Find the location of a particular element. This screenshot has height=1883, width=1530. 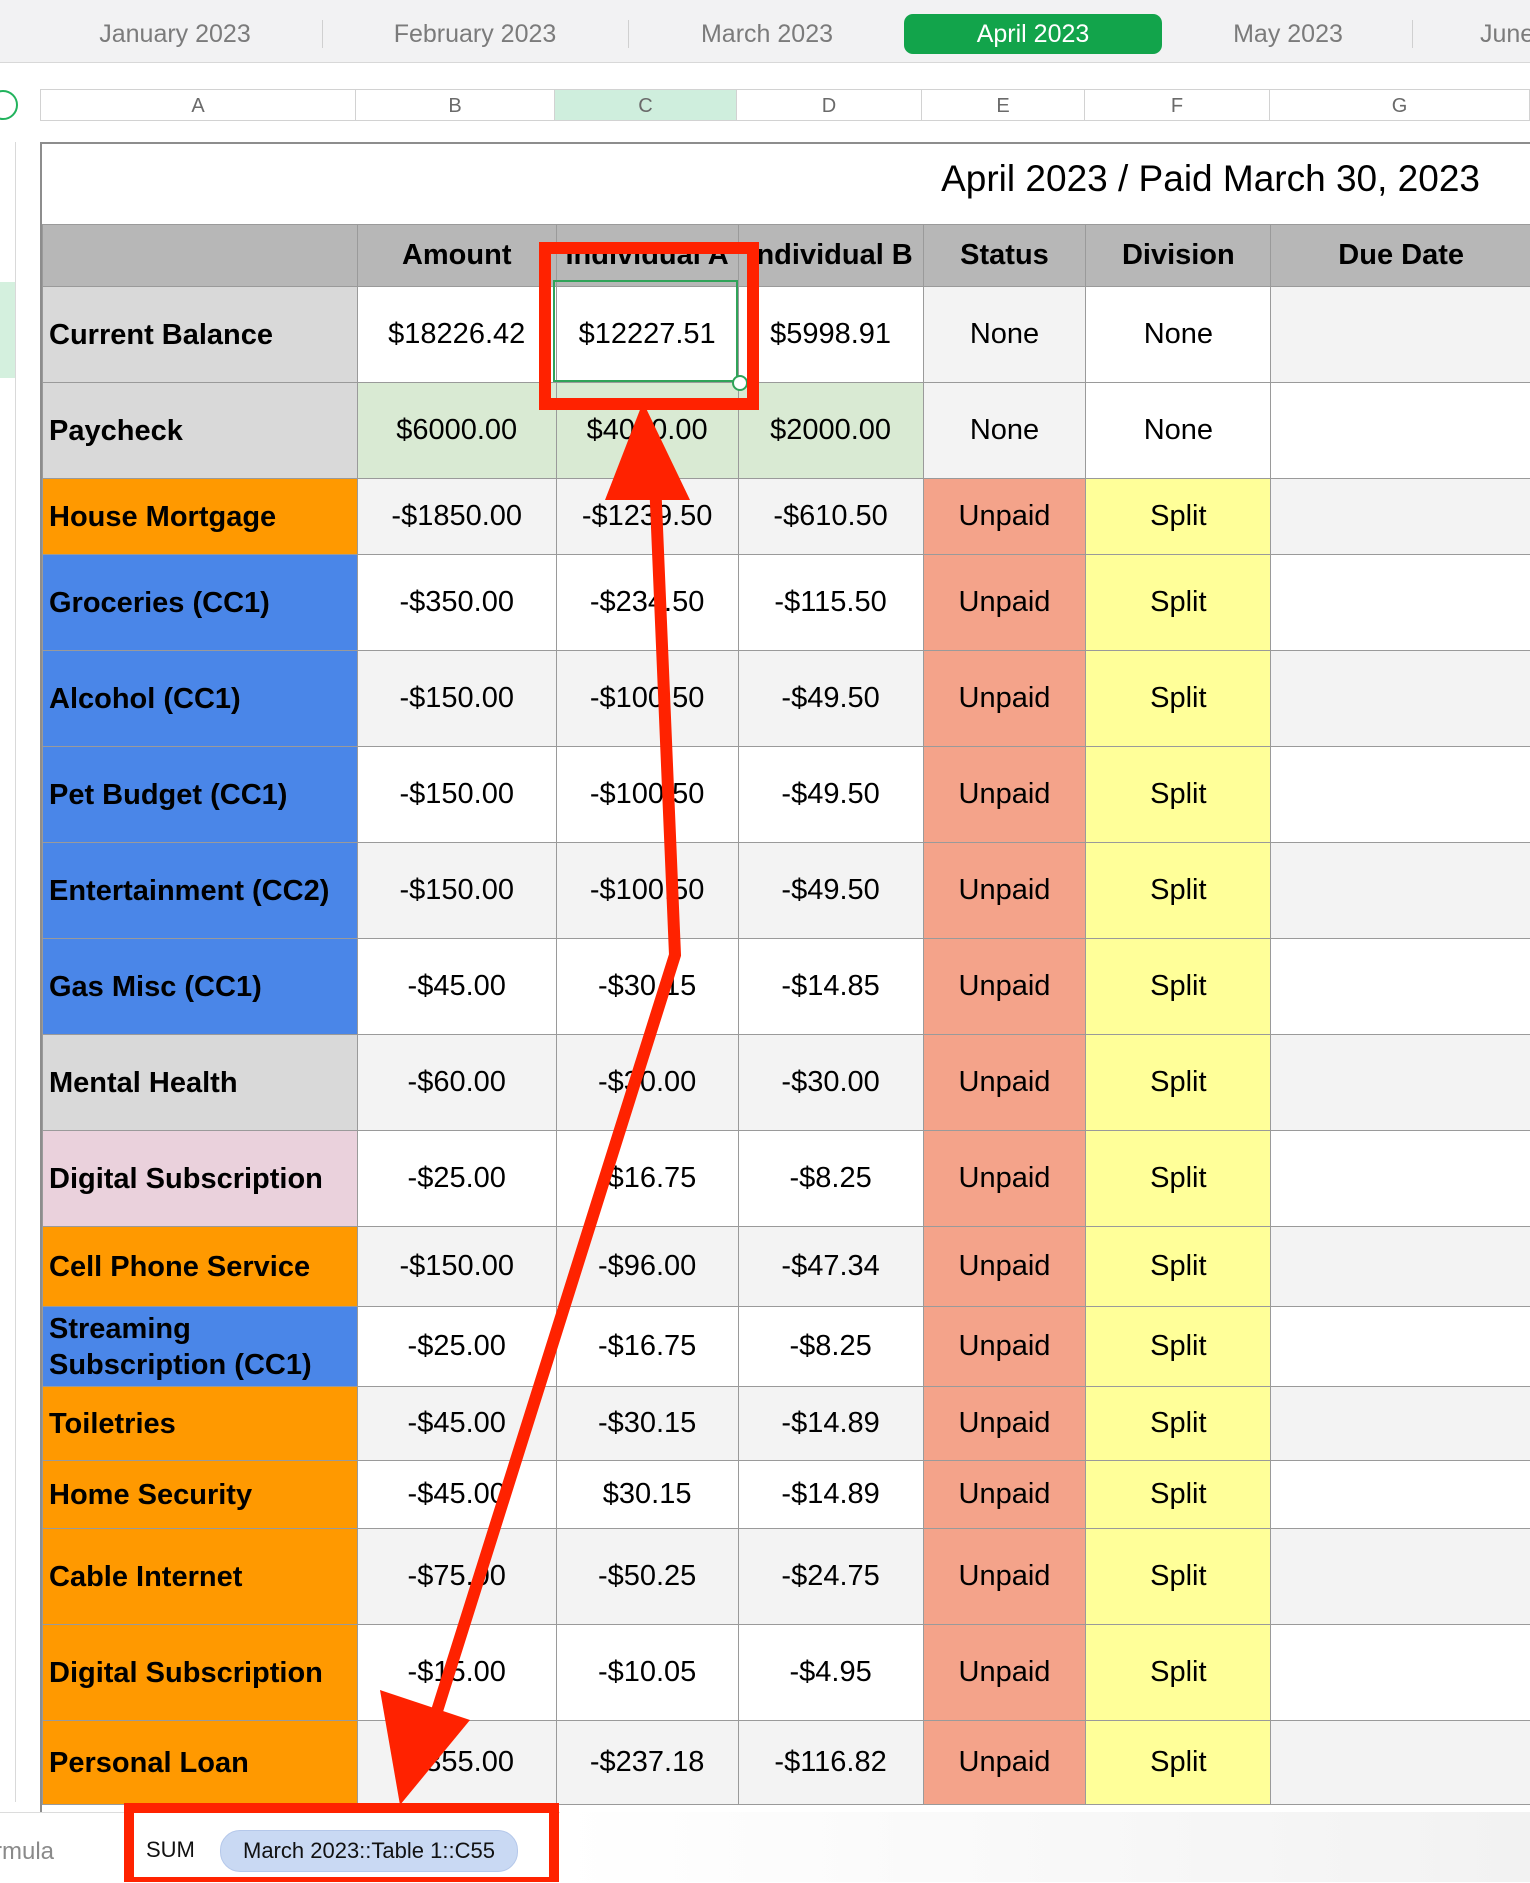

cell-individual-a: -$237.18 is located at coordinates (647, 1763).